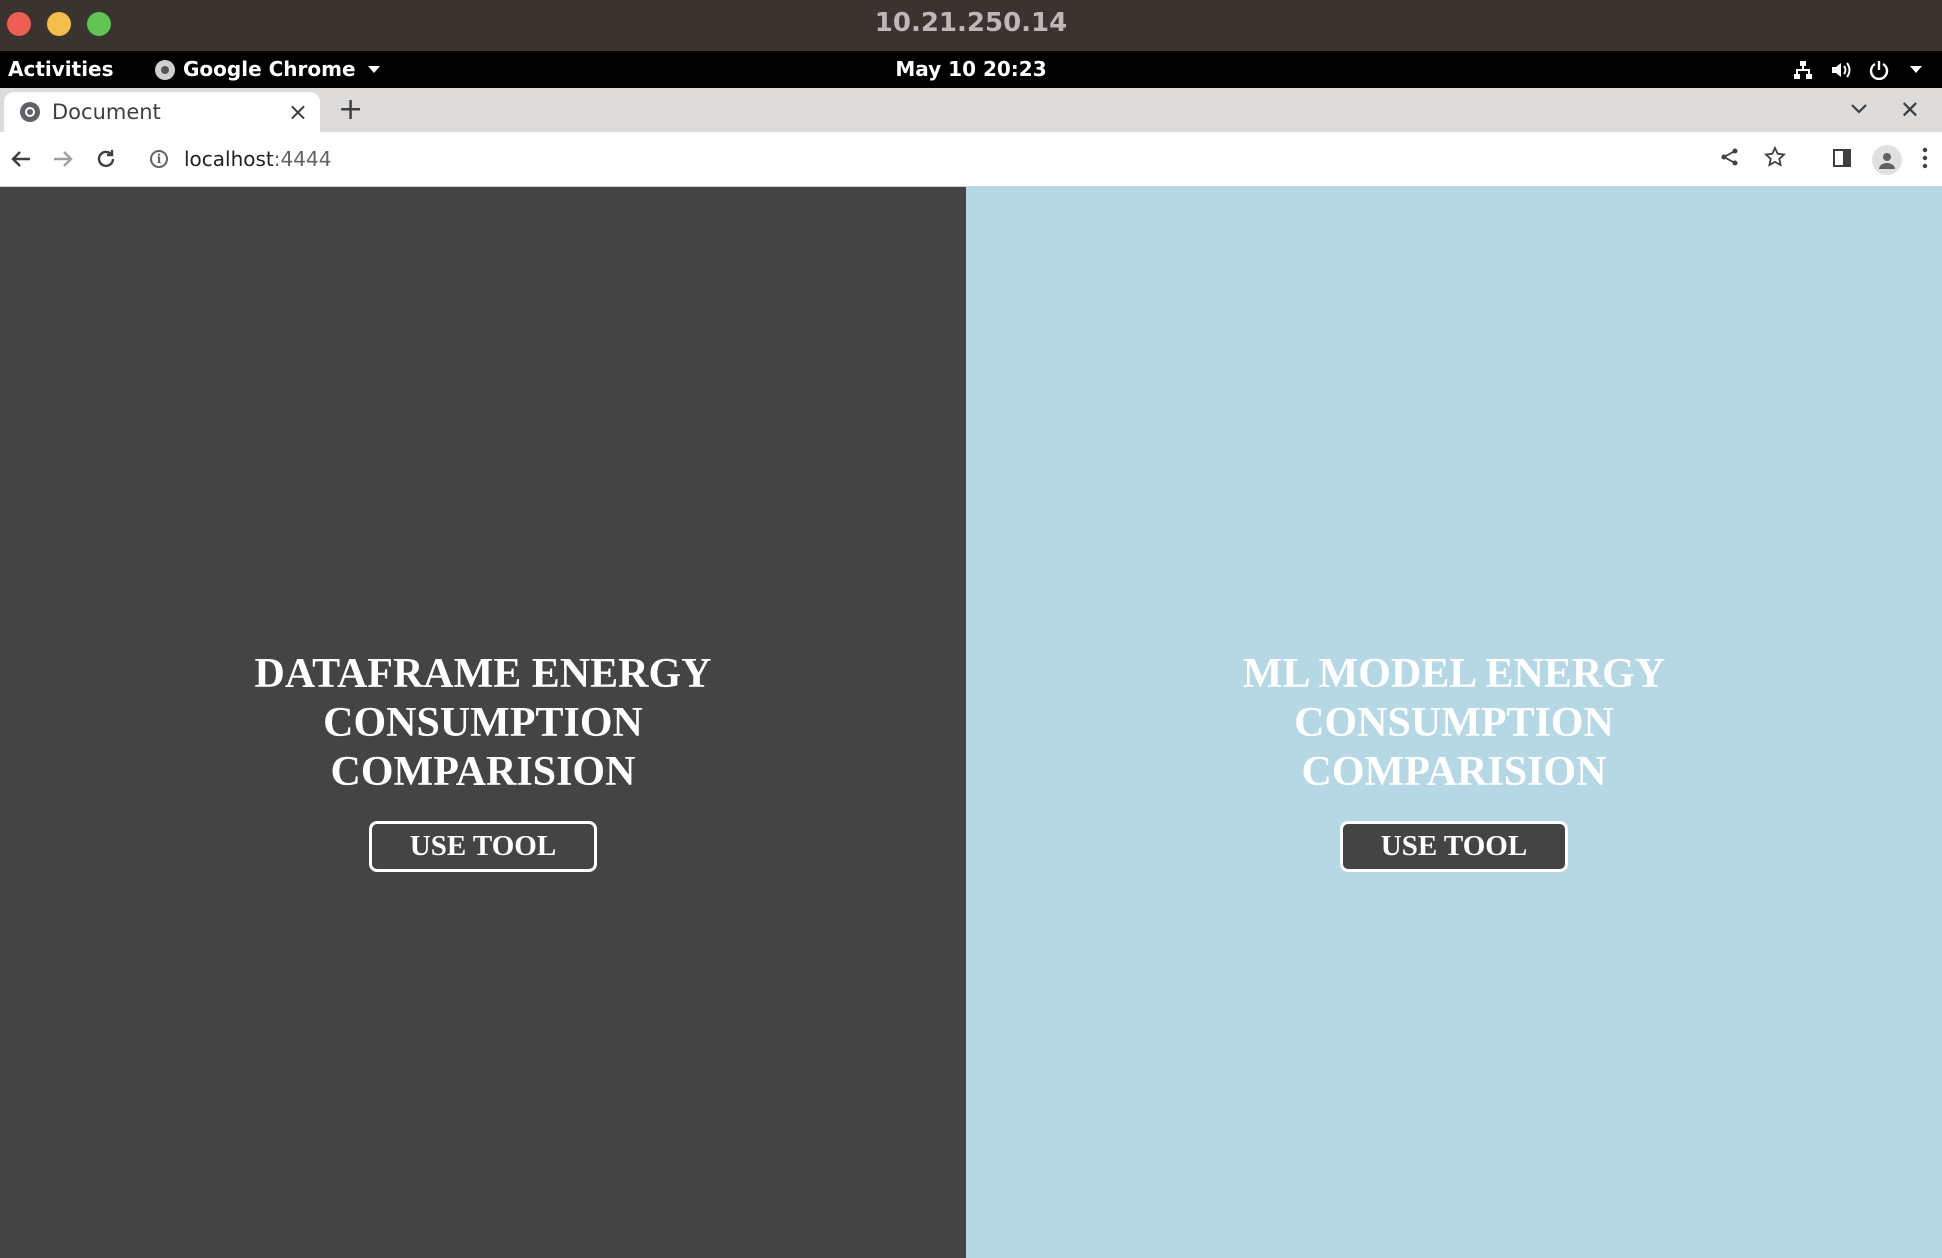 Image resolution: width=1942 pixels, height=1258 pixels. I want to click on new-tab-button: +, so click(350, 110).